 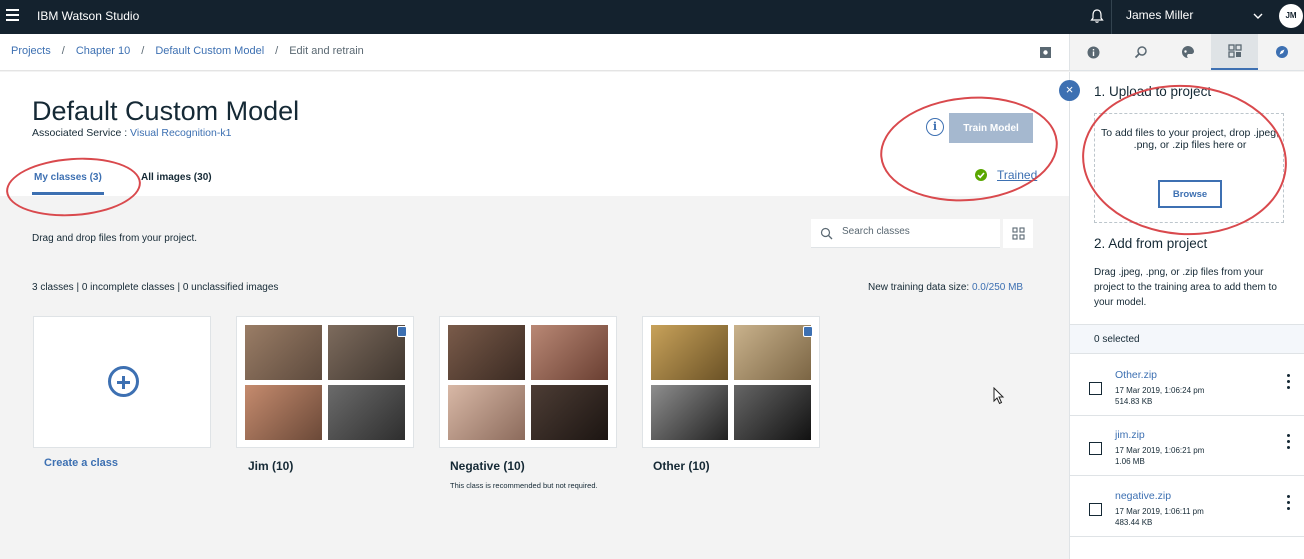 I want to click on training-size-label: New training data size:, so click(x=920, y=287).